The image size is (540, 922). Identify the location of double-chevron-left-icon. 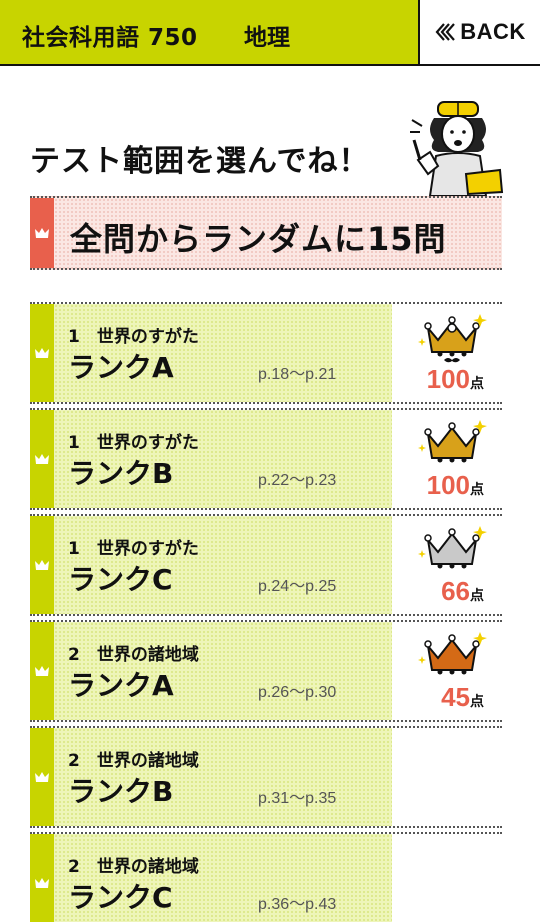
(445, 32).